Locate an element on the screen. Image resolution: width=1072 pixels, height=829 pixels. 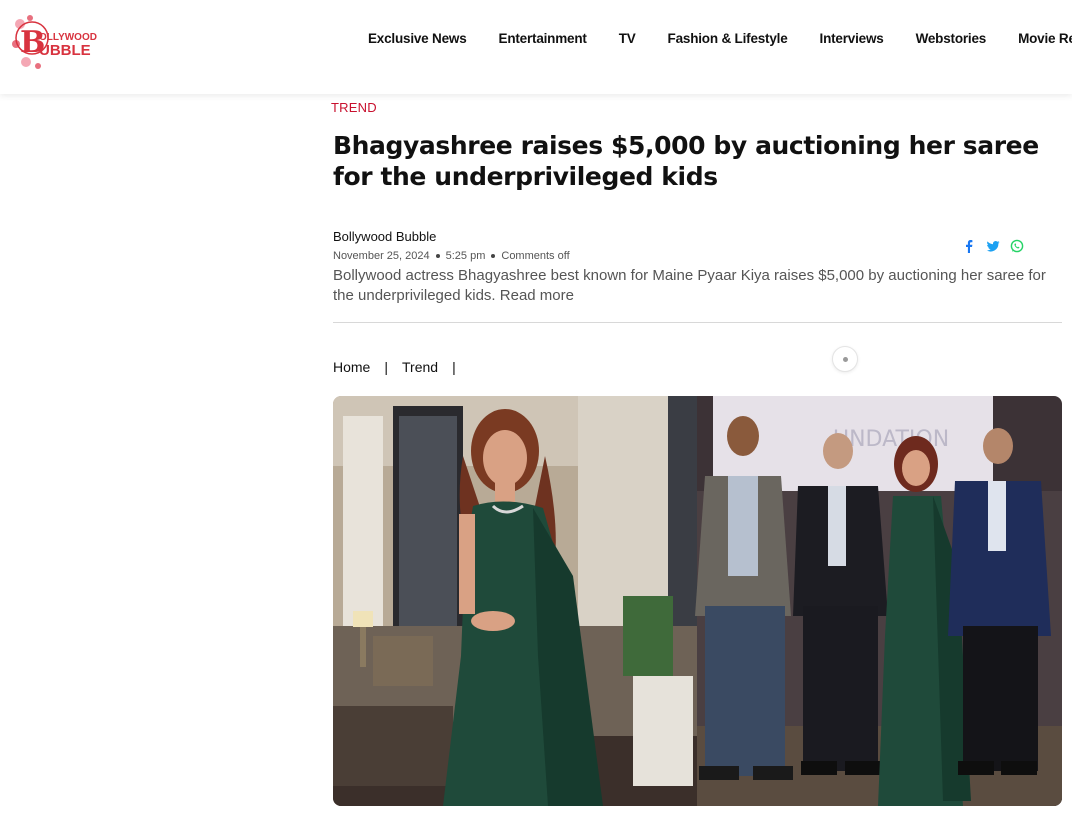
article-meta: November 25, 2024 5:25 pm Comments off is located at coordinates (451, 256).